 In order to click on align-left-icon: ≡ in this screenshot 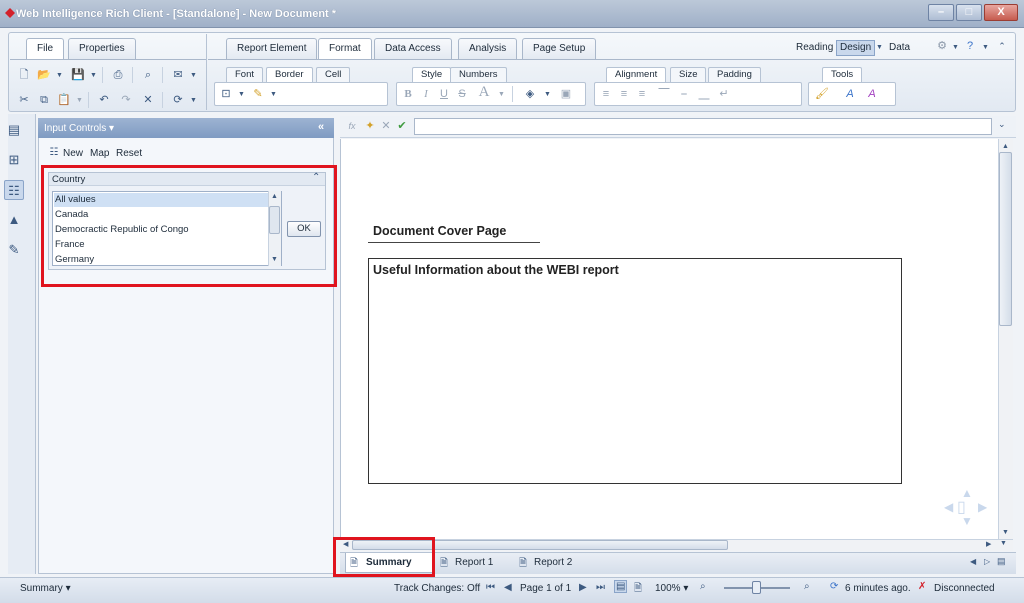, I will do `click(606, 94)`.